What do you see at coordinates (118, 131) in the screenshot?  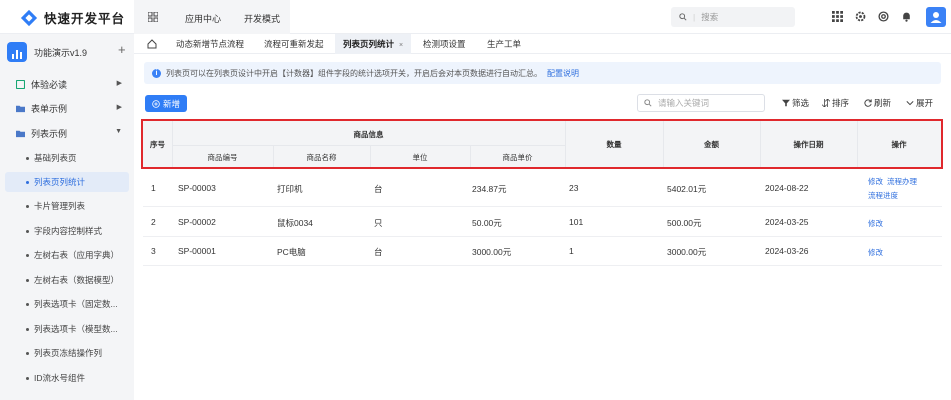 I see `chevron-down-icon: ▼` at bounding box center [118, 131].